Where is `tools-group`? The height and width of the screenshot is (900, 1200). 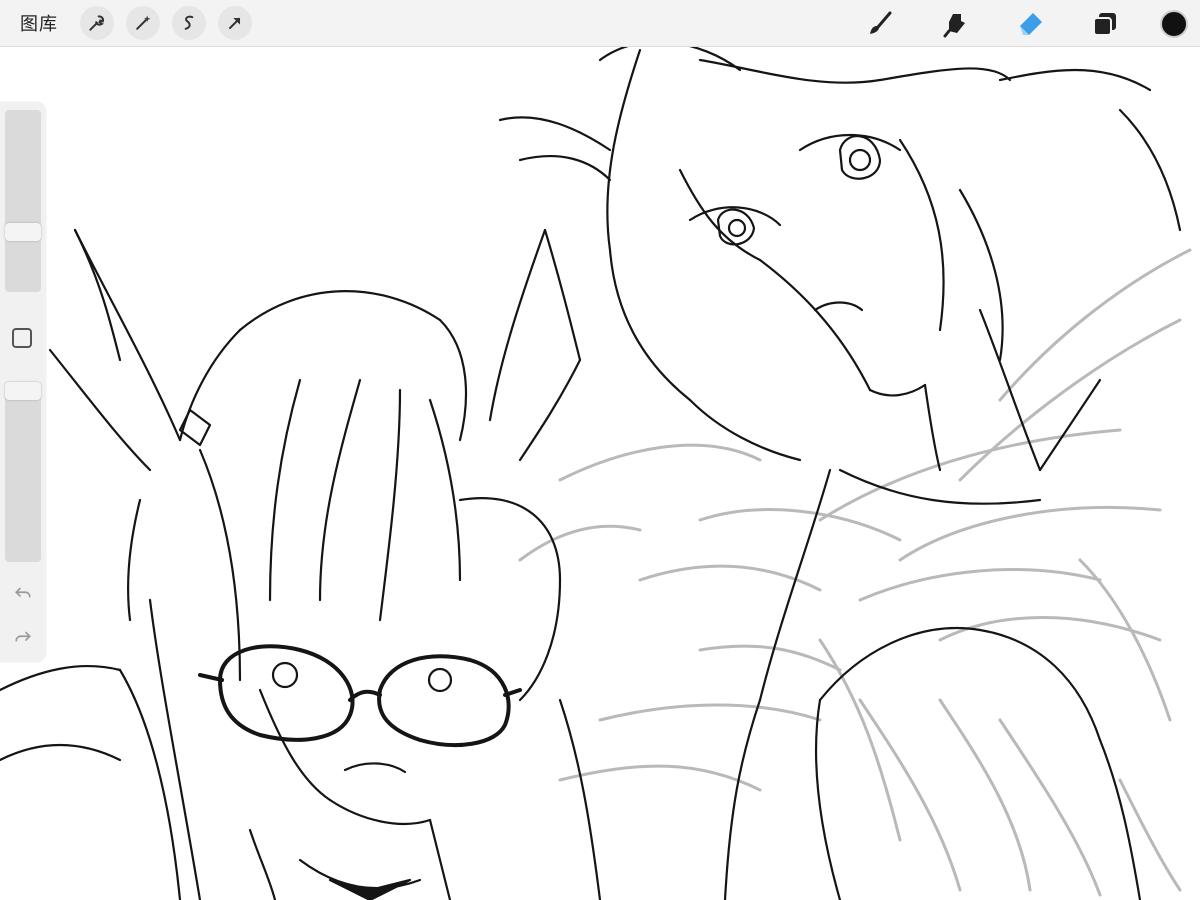 tools-group is located at coordinates (1012, 23).